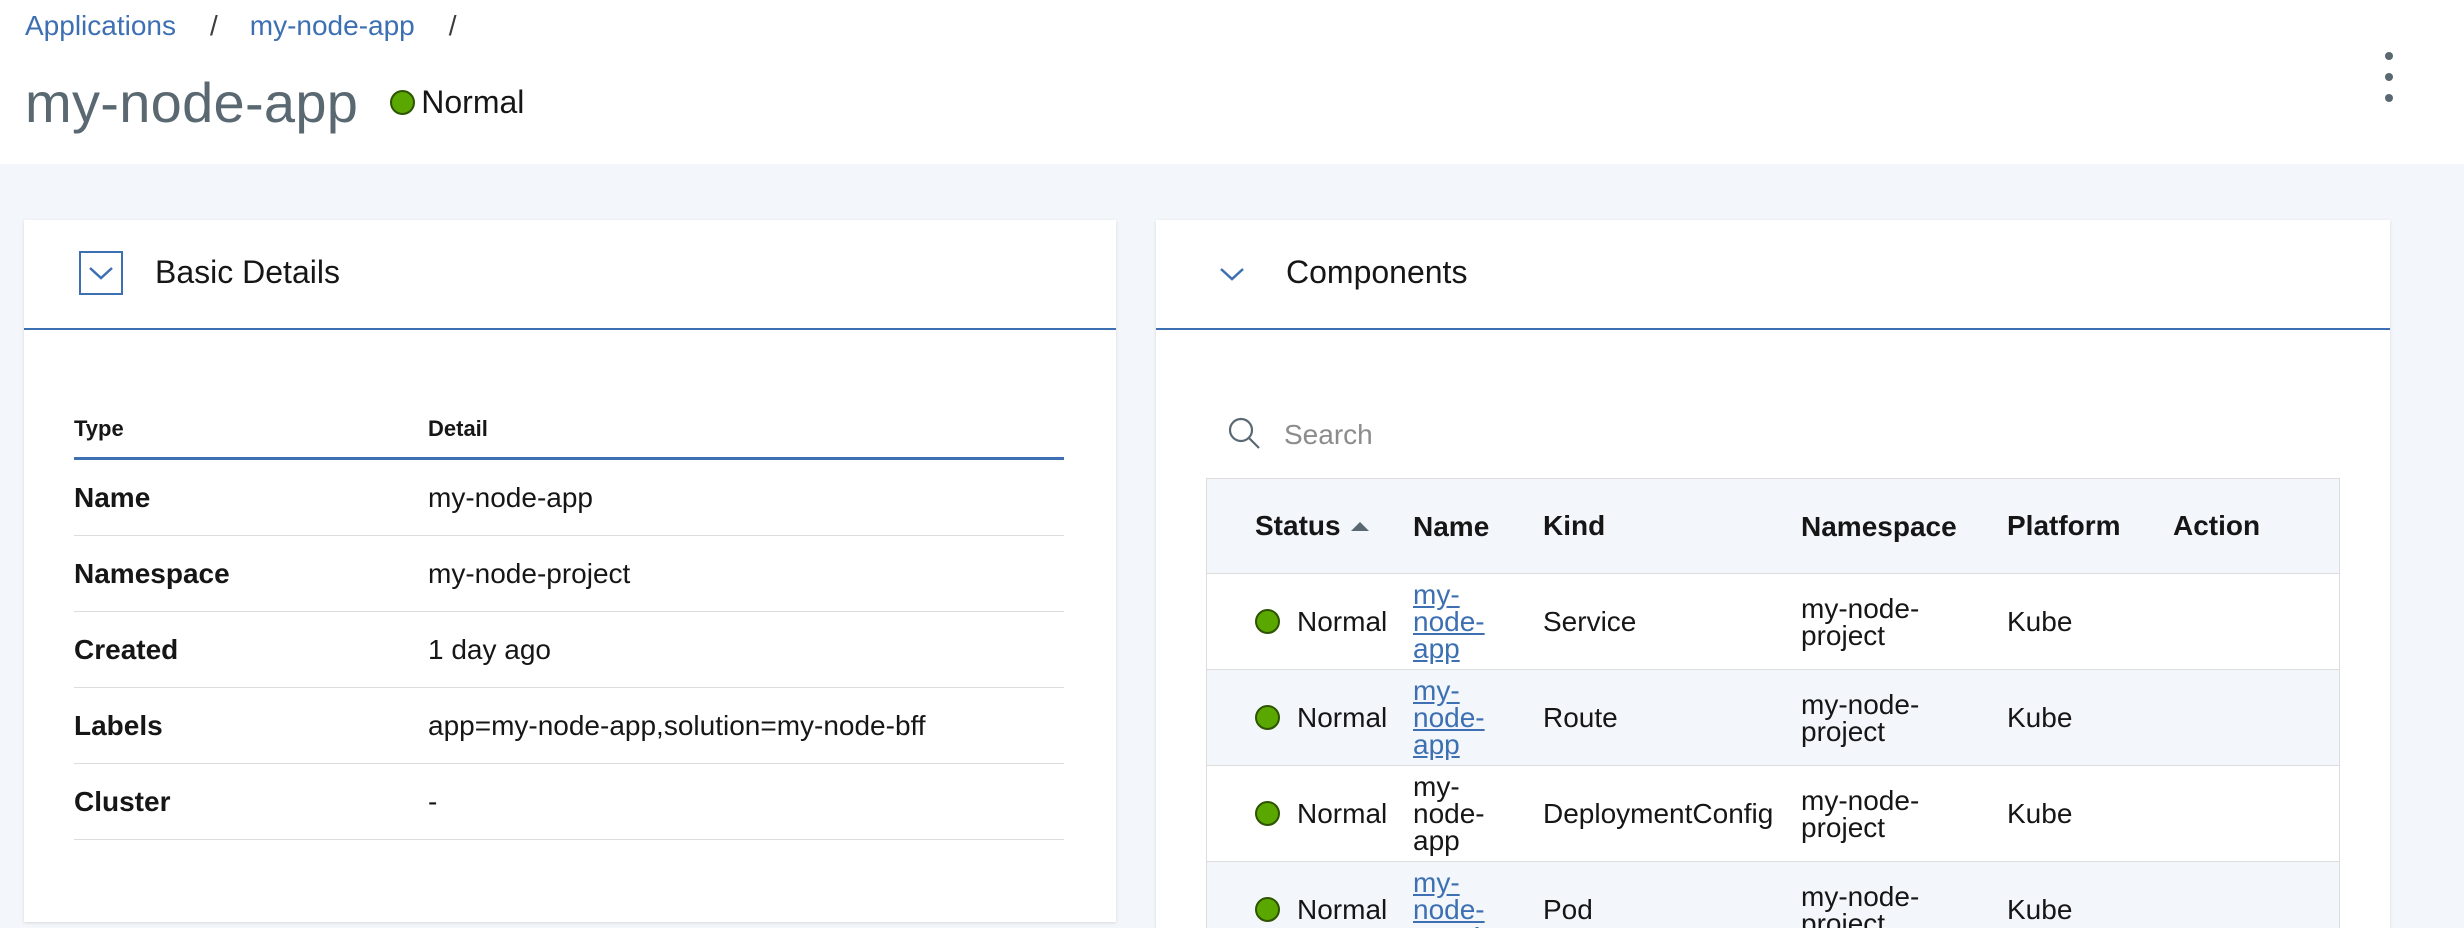 The height and width of the screenshot is (928, 2464). Describe the element at coordinates (1458, 813) in the screenshot. I see `component-name: my- node- app` at that location.